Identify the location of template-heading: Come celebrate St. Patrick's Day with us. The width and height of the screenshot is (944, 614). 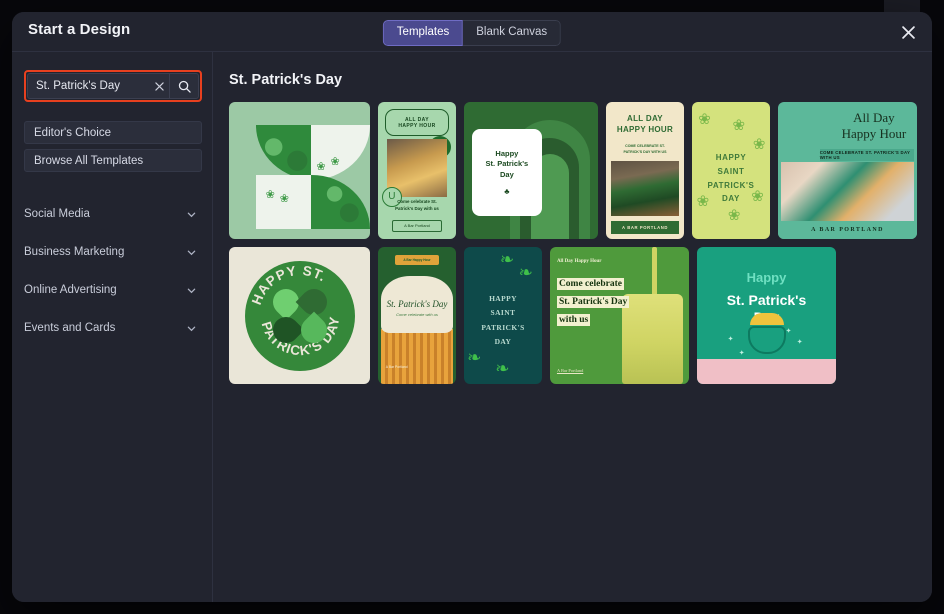
(593, 300).